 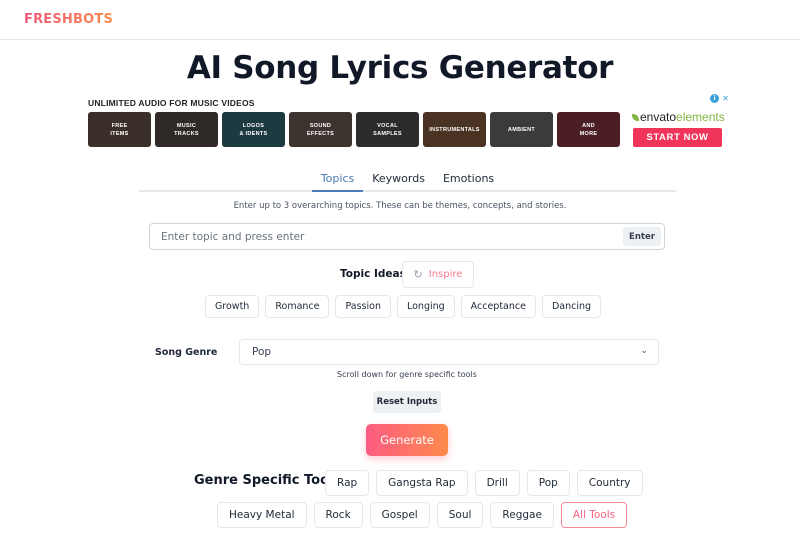 I want to click on genre-tool-pop: Pop, so click(x=548, y=483).